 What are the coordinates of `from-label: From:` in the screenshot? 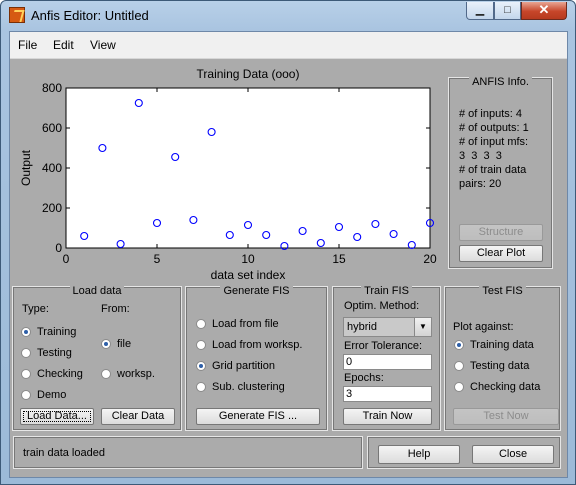 It's located at (115, 309).